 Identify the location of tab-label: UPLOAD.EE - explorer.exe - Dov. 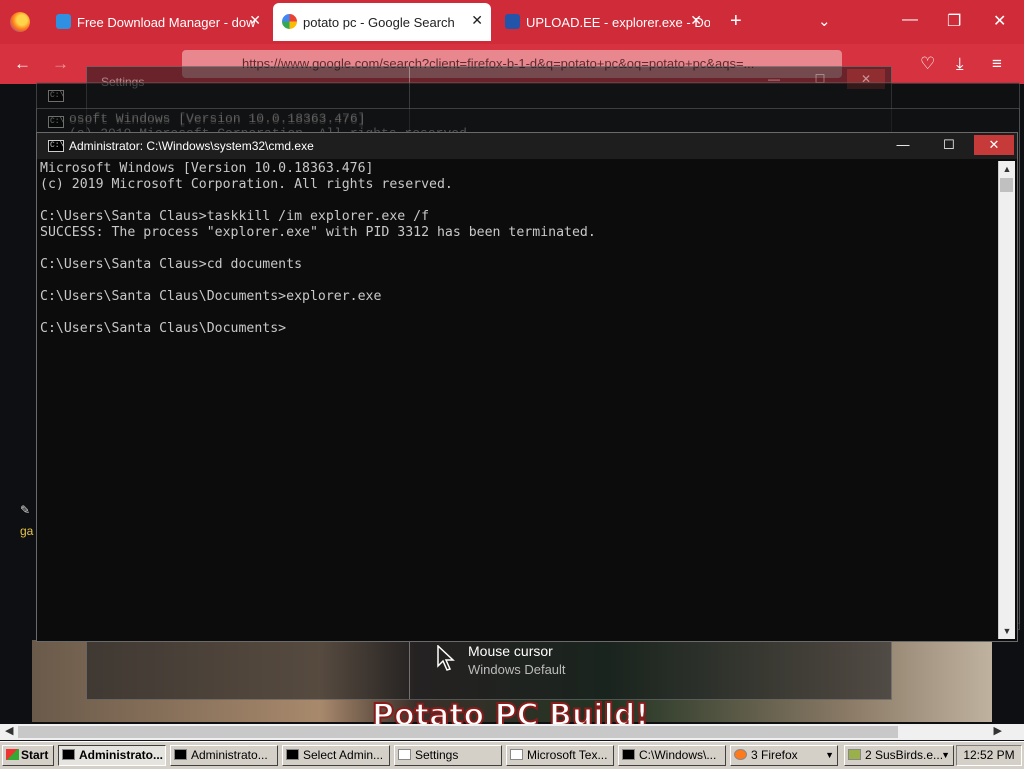
(618, 22).